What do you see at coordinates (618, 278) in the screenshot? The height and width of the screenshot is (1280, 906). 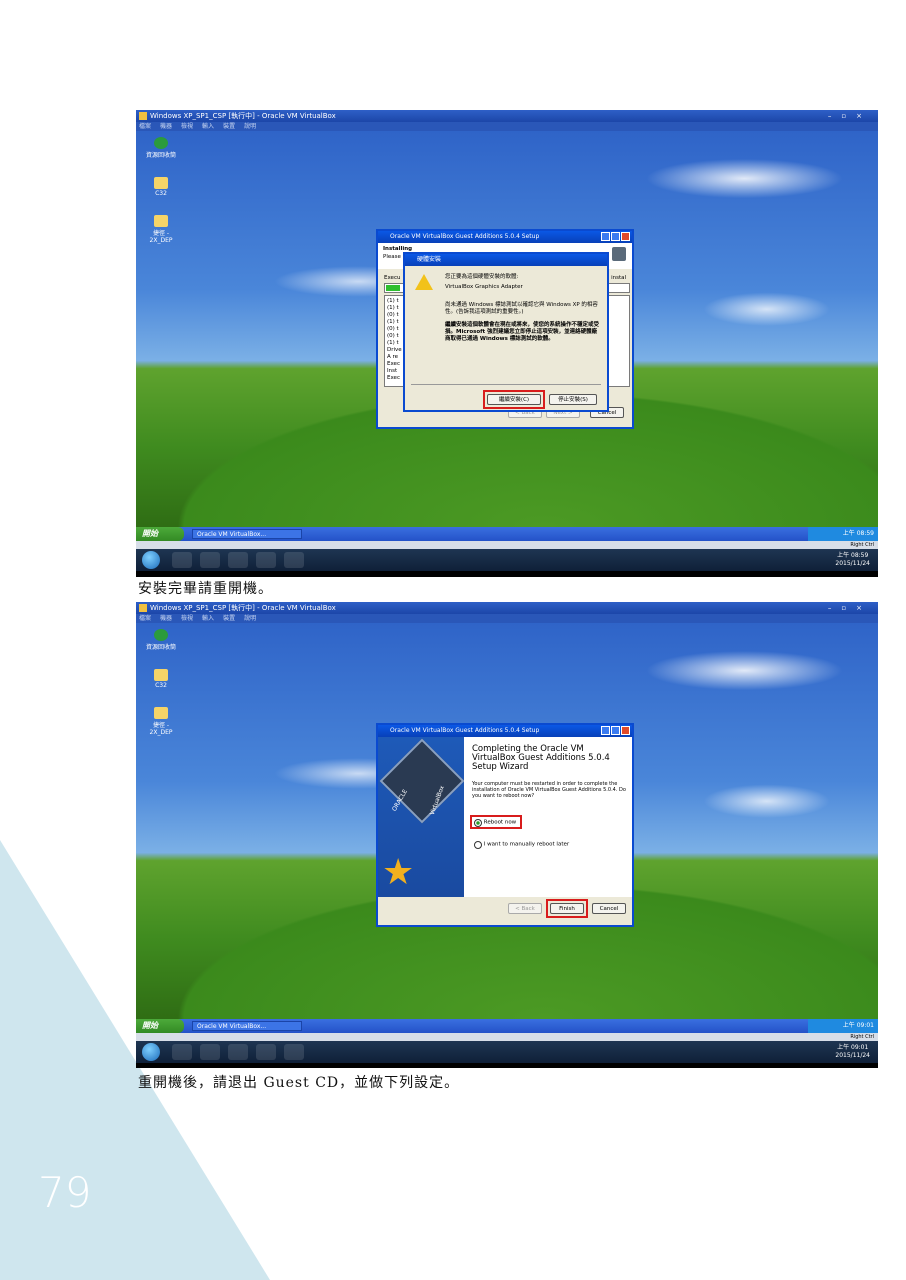 I see `install-fragment: instal` at bounding box center [618, 278].